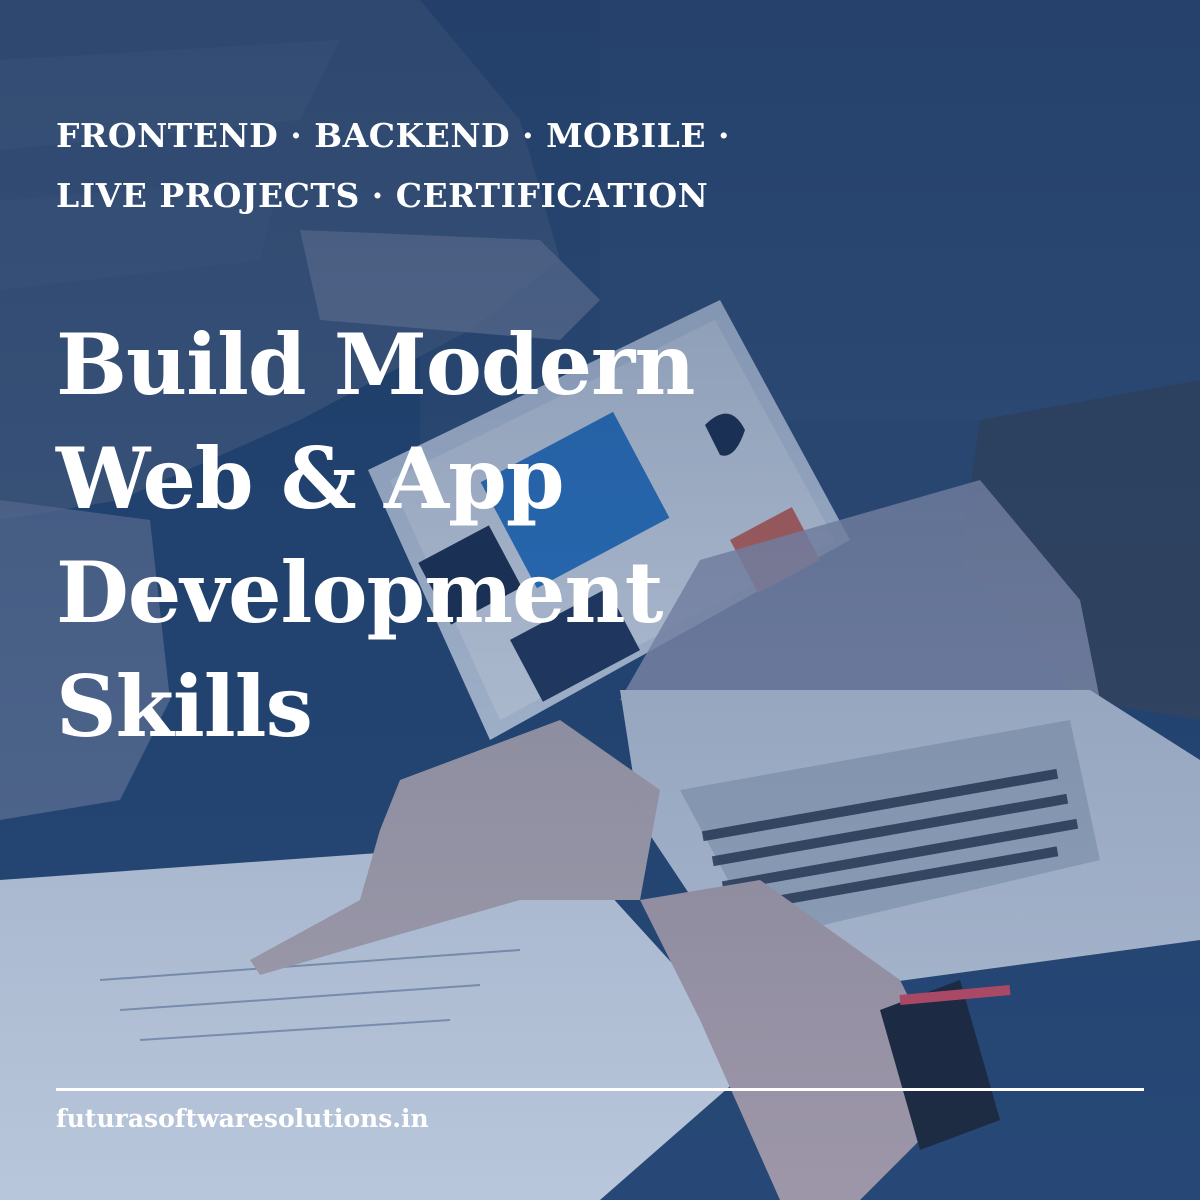 The image size is (1200, 1200). I want to click on website-url: futurasoftwaresolutions.in, so click(242, 1119).